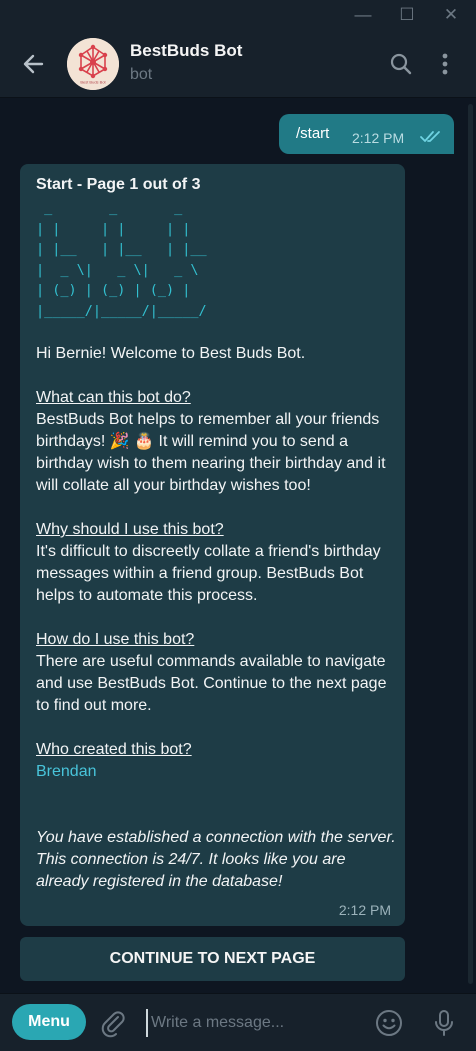  What do you see at coordinates (363, 15) in the screenshot?
I see `minimize-icon: —` at bounding box center [363, 15].